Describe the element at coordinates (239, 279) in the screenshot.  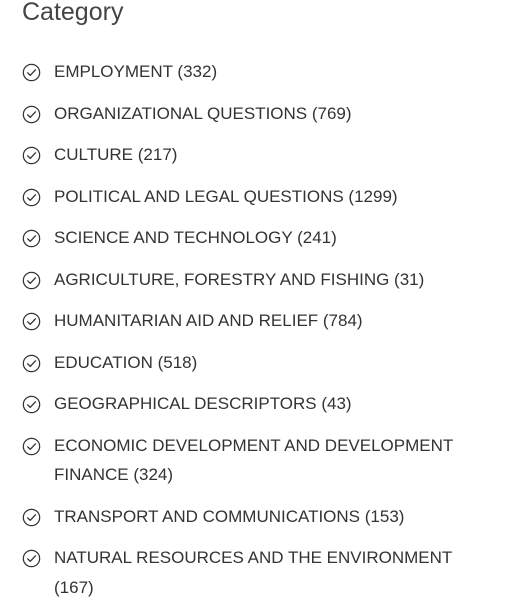
I see `category-item-label: AGRICULTURE, FORESTRY AND FISHING (31)` at that location.